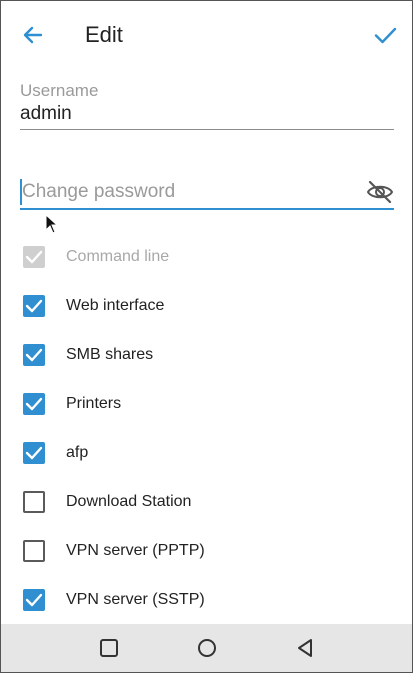  What do you see at coordinates (135, 599) in the screenshot?
I see `permission-label: VPN server (SSTP)` at bounding box center [135, 599].